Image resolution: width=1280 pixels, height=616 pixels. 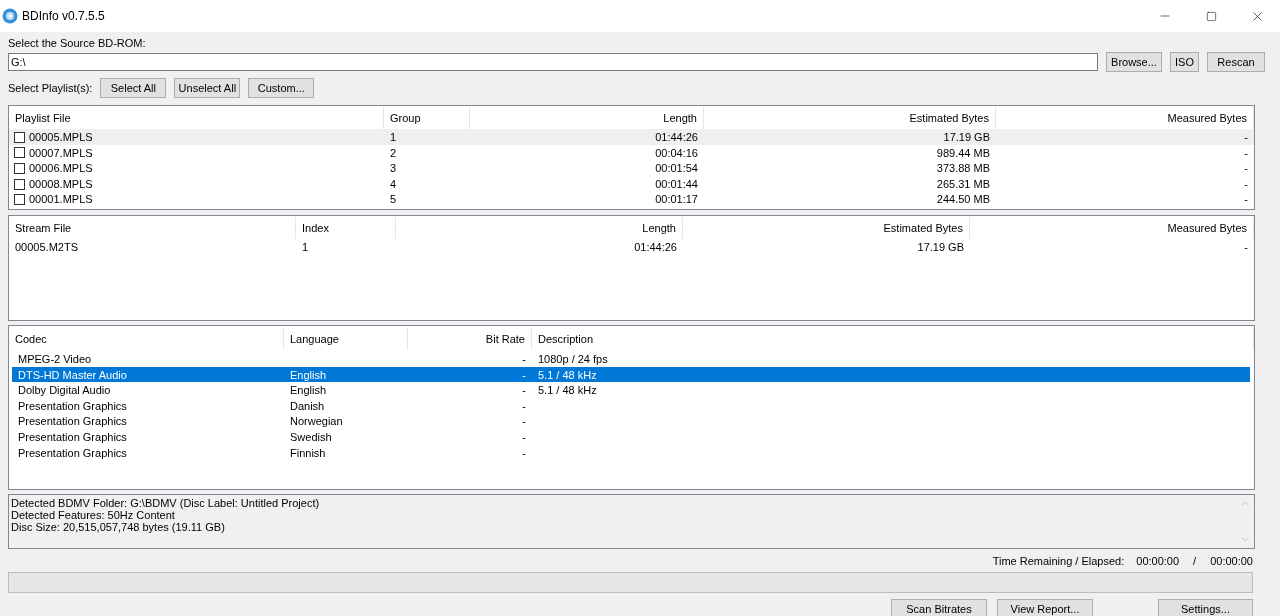 What do you see at coordinates (939, 607) in the screenshot?
I see `button: Scan Bitrates` at bounding box center [939, 607].